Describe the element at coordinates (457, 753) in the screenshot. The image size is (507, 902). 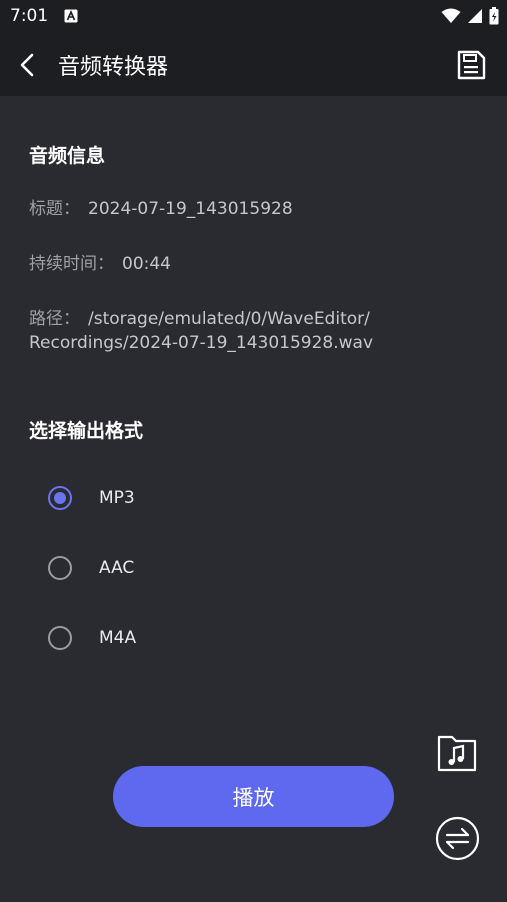
I see `music-folder-icon` at that location.